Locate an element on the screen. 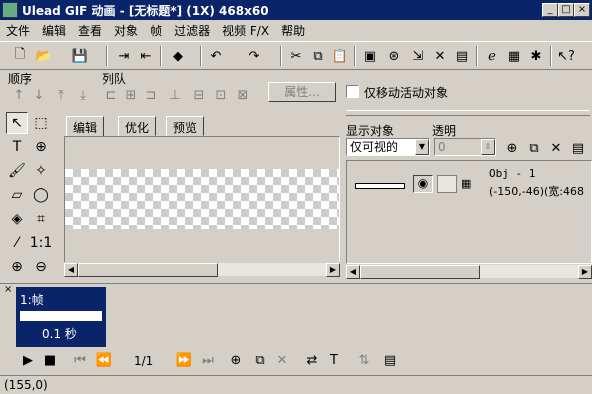 The width and height of the screenshot is (592, 394). eyedropper-tool-icon: ⁄ is located at coordinates (17, 243).